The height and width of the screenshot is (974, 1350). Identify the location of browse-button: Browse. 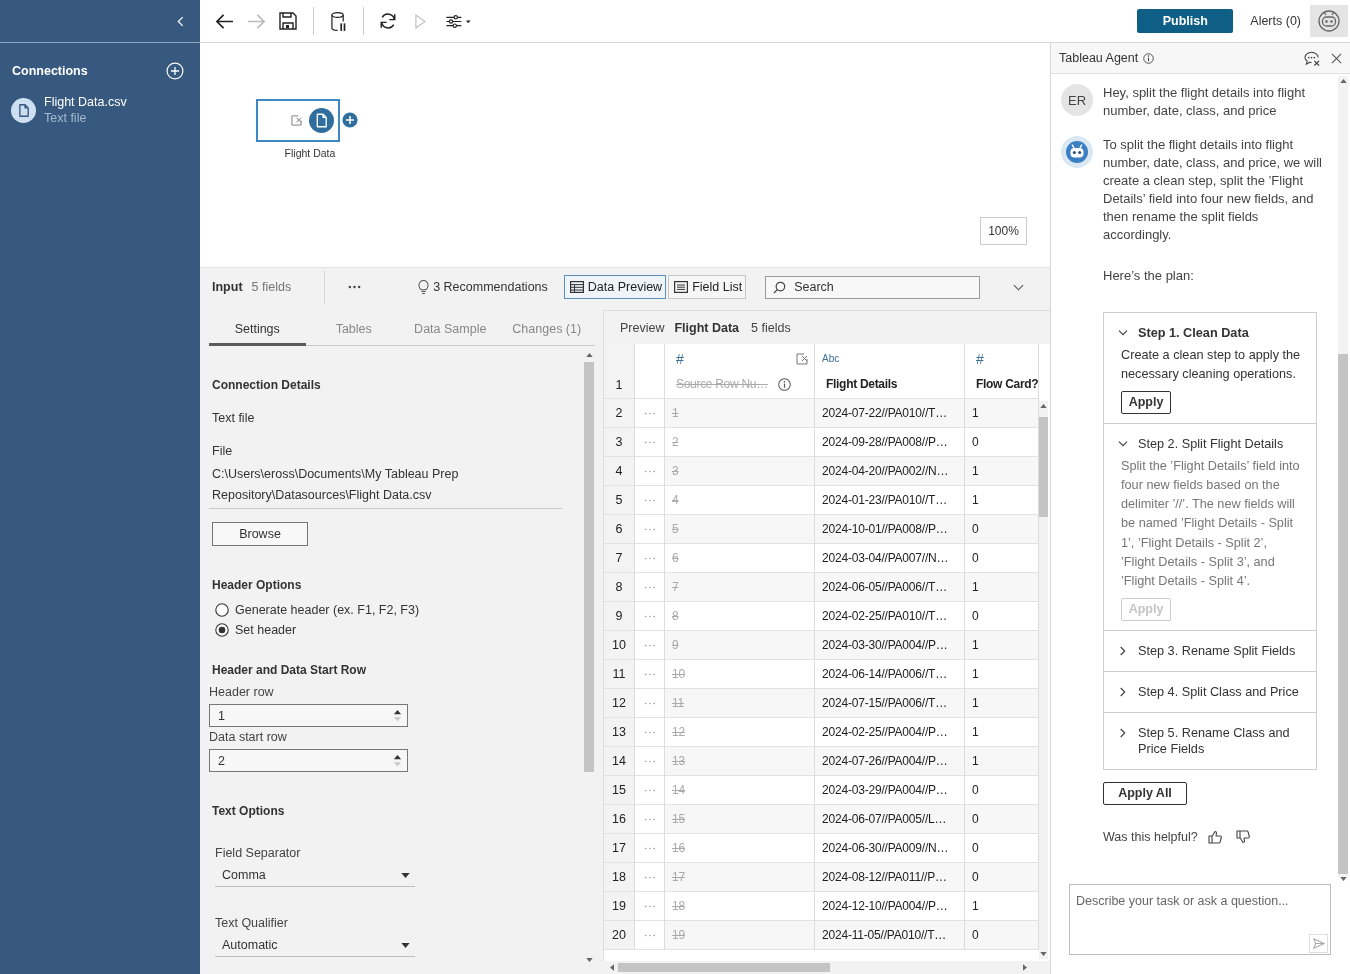
(260, 534).